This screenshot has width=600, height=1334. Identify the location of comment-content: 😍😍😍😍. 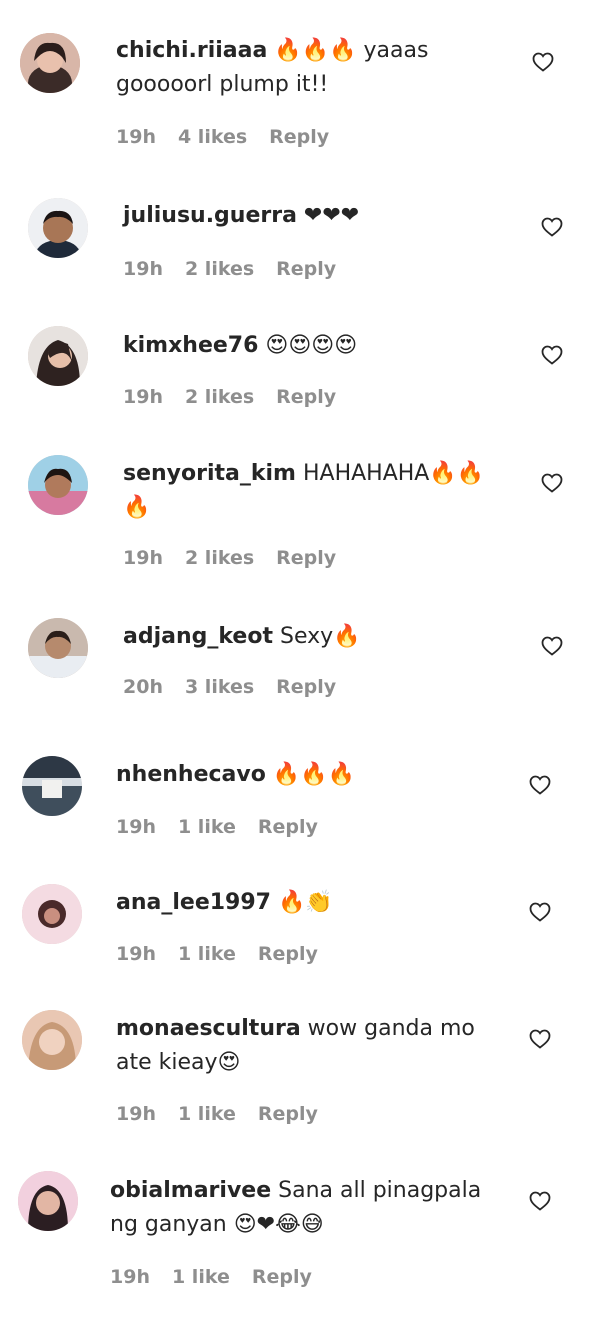
(308, 345).